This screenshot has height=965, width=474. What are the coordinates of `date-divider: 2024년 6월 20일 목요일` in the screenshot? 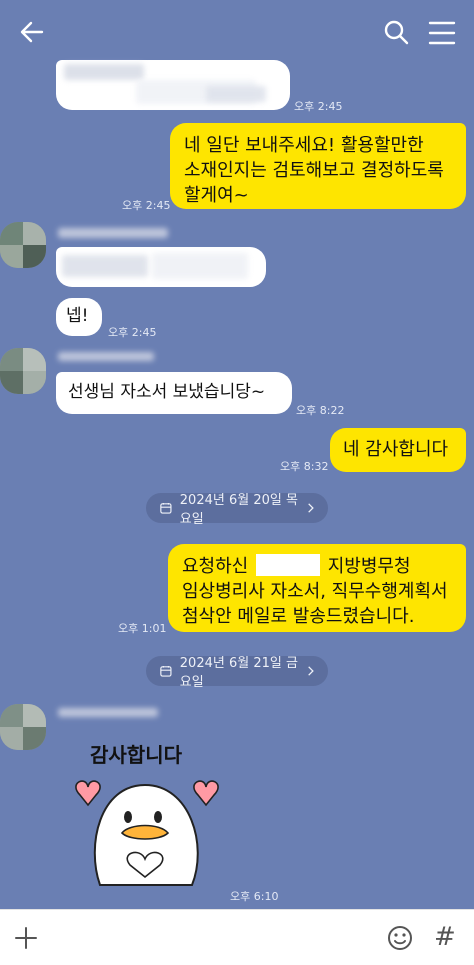 It's located at (237, 510).